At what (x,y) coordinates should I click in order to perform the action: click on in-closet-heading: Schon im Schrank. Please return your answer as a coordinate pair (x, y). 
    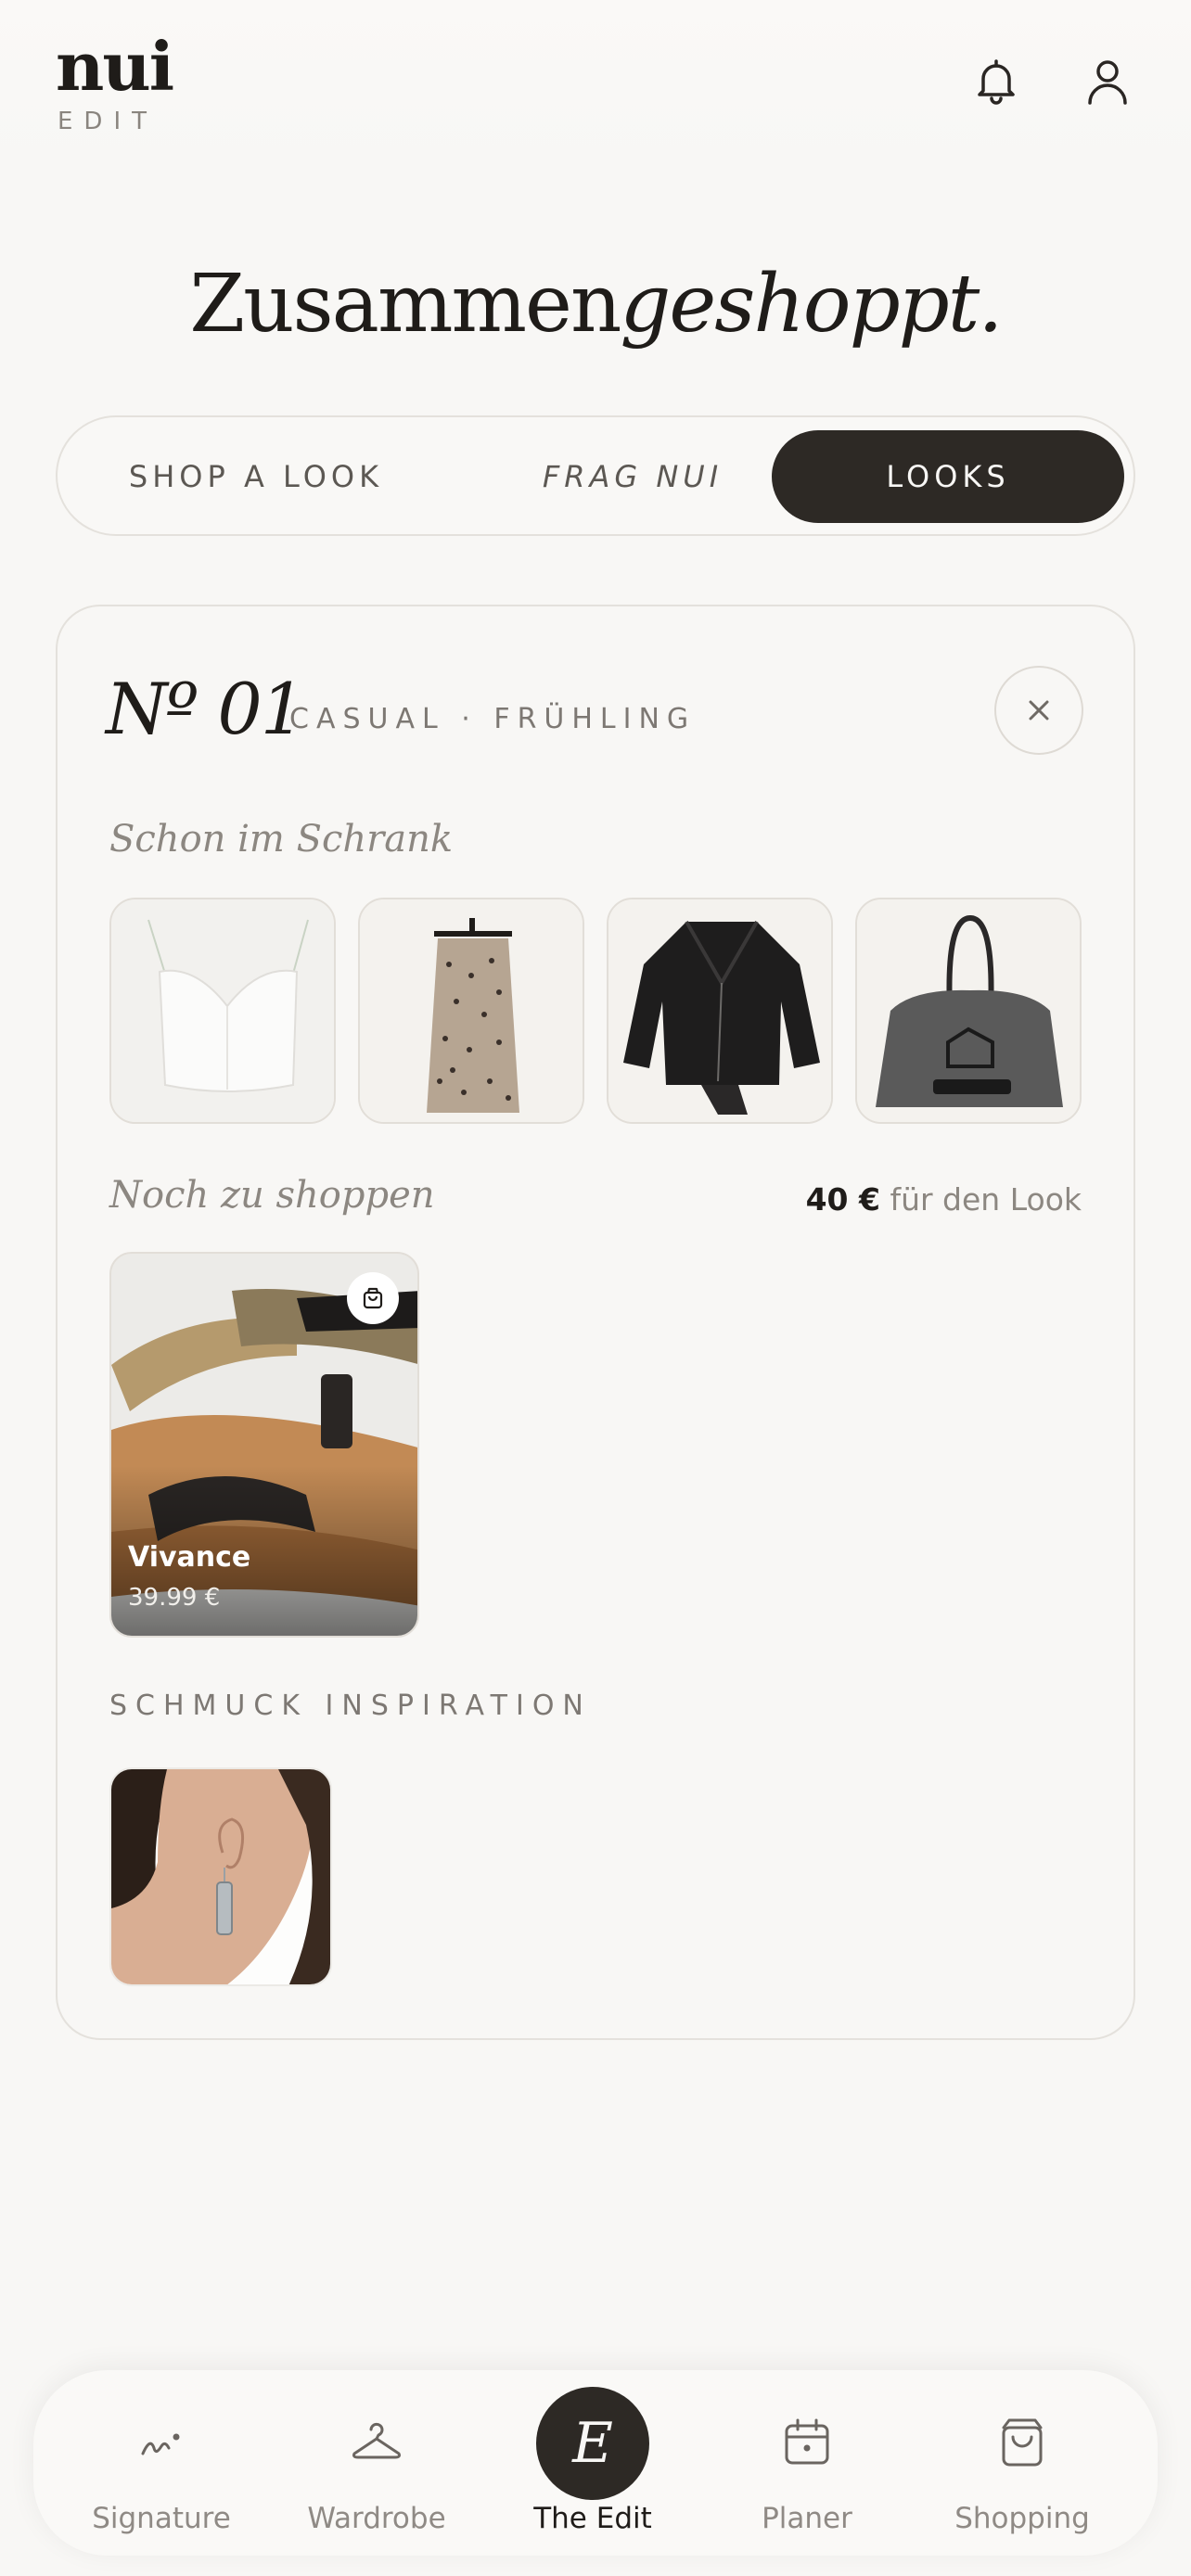
    Looking at the image, I should click on (281, 839).